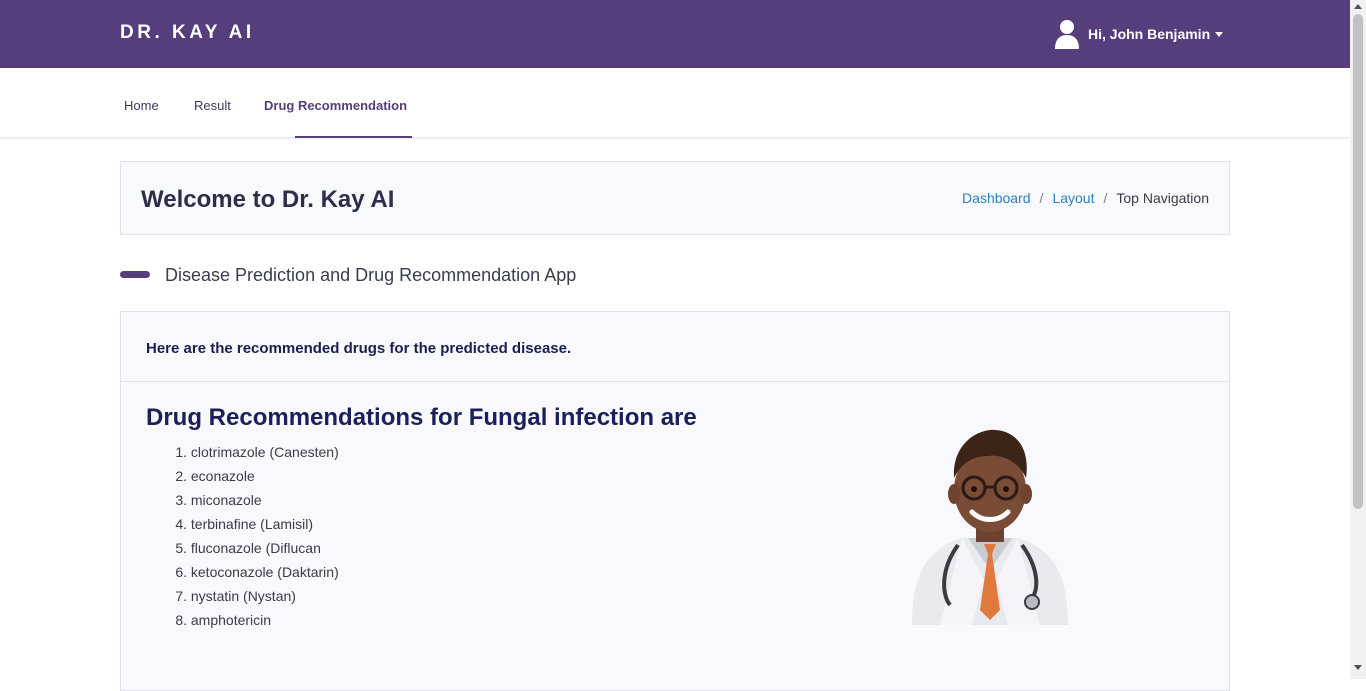  I want to click on scroll-up-icon, so click(1358, 6).